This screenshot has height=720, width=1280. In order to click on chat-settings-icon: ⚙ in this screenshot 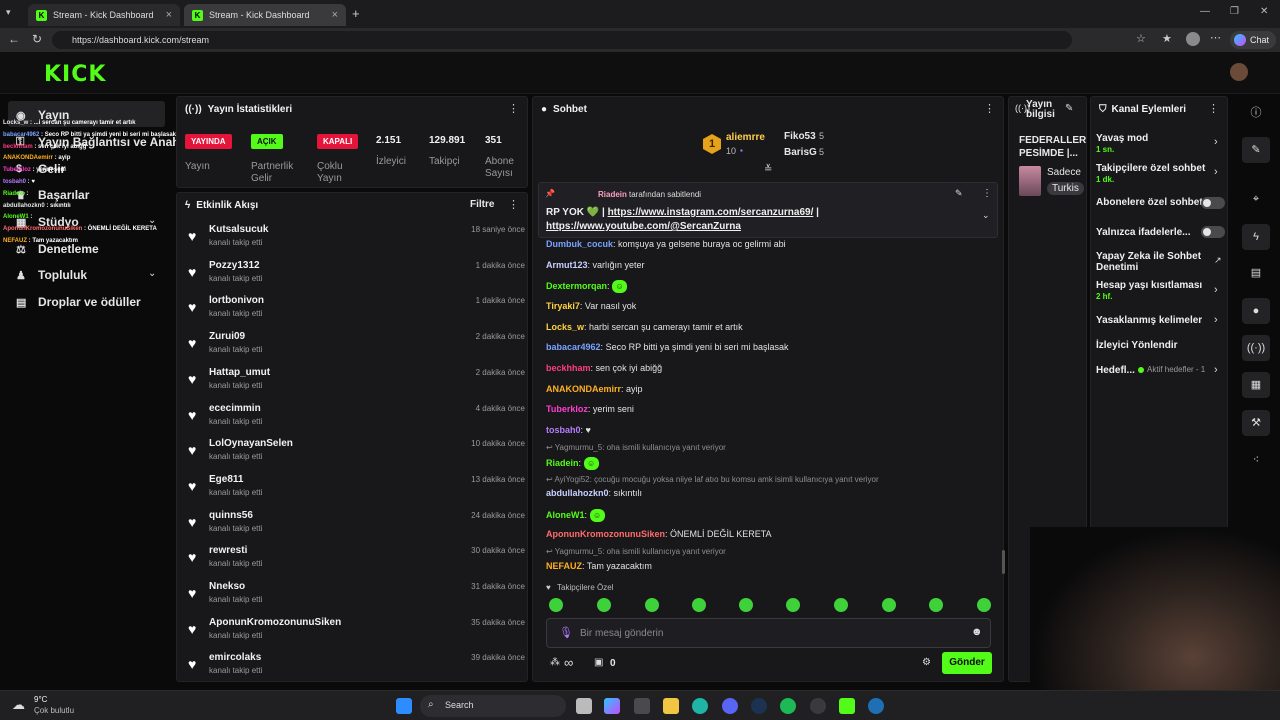, I will do `click(926, 662)`.